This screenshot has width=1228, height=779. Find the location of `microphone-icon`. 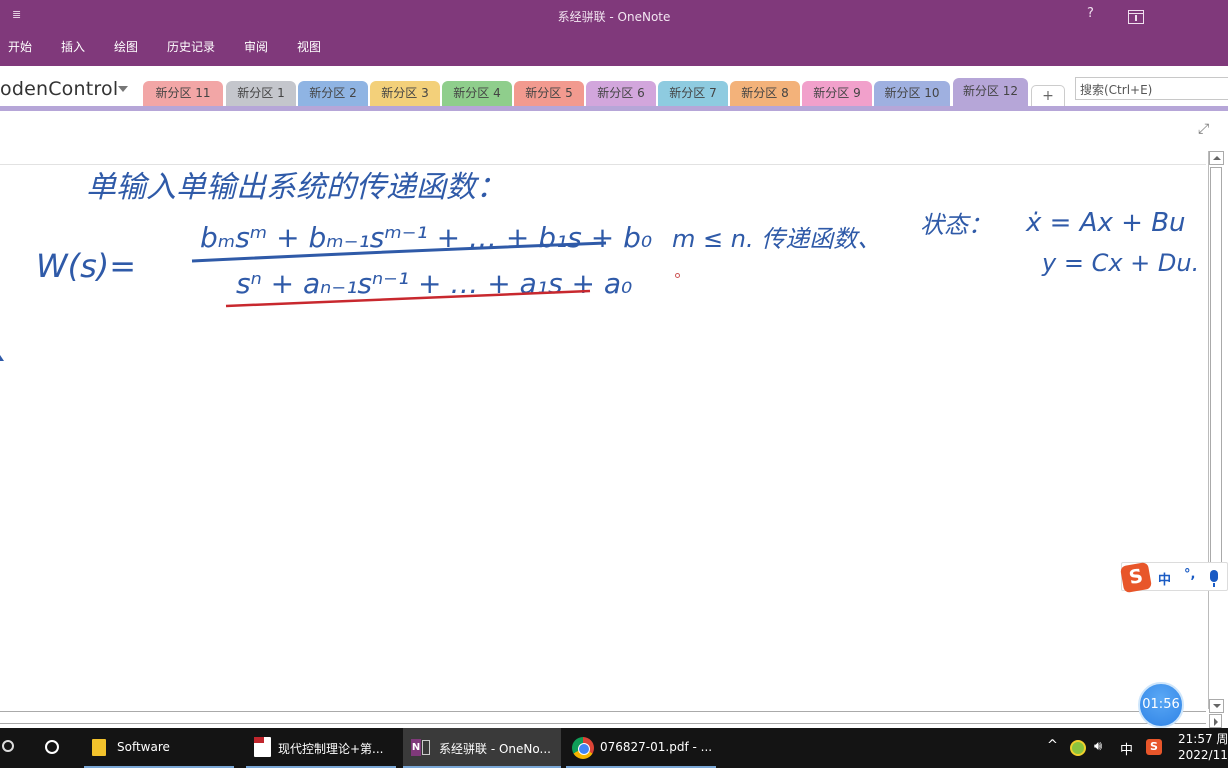

microphone-icon is located at coordinates (1214, 578).